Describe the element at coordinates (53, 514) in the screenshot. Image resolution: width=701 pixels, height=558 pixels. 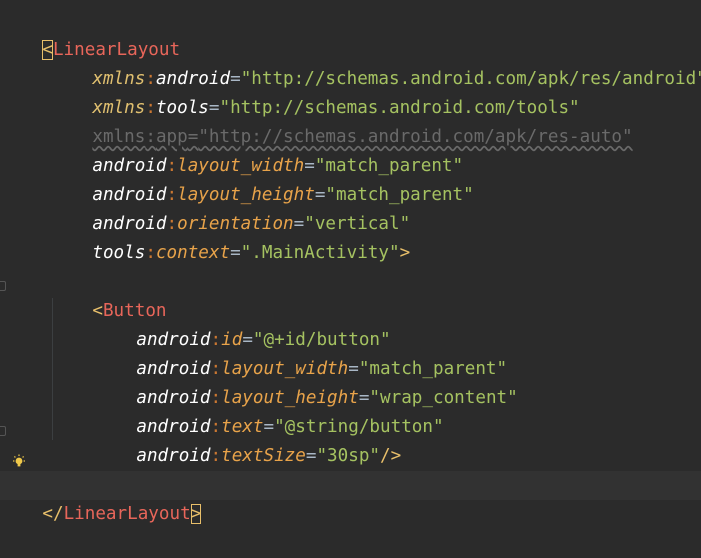
I see `close-tag-open-bracket: </` at that location.